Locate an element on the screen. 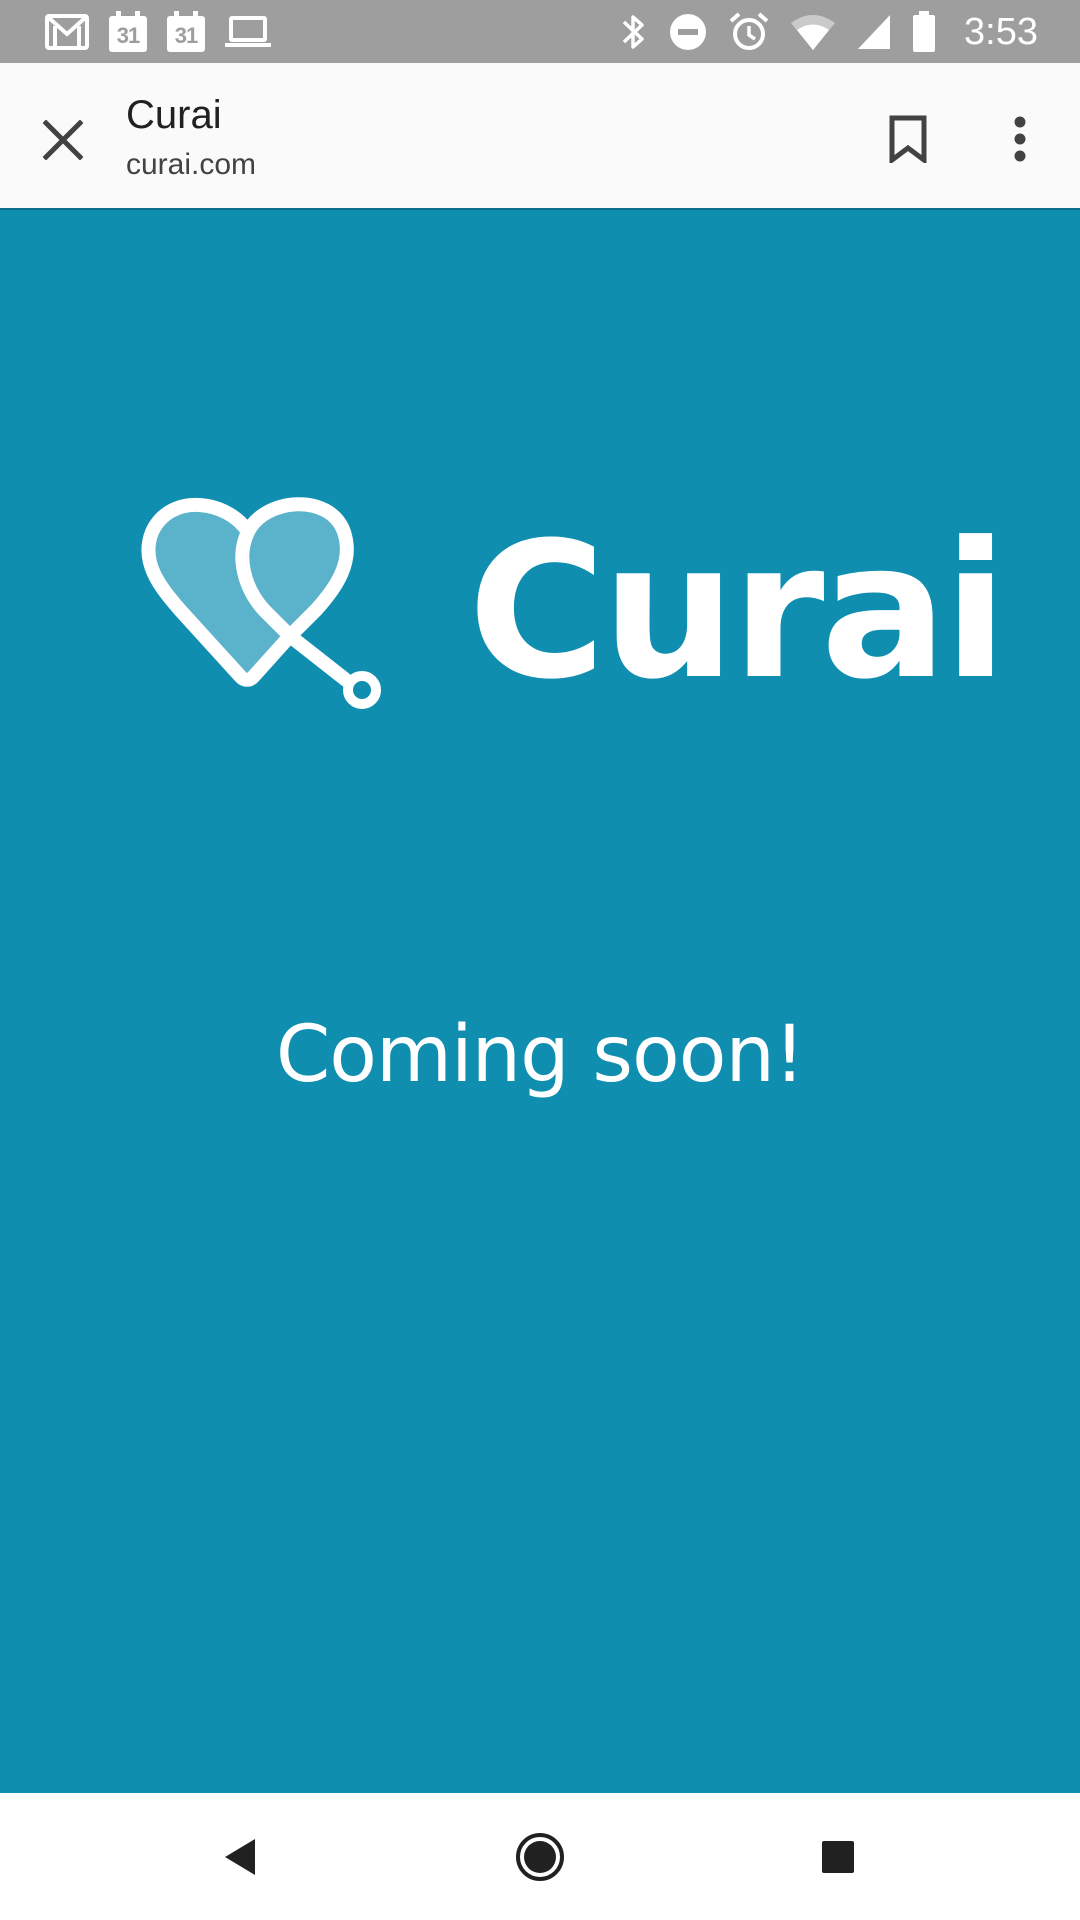 The width and height of the screenshot is (1080, 1920). back-button is located at coordinates (240, 1857).